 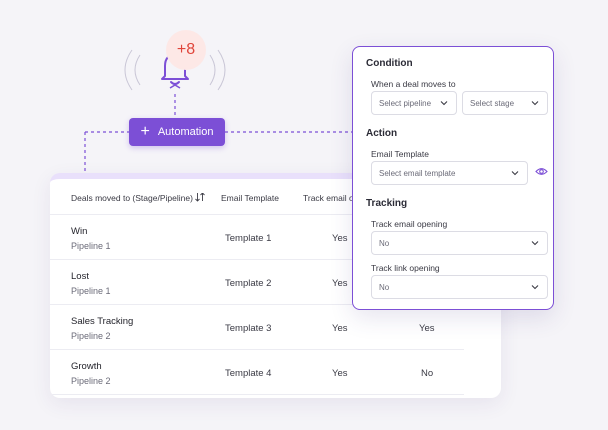 I want to click on tracking-heading: Tracking, so click(x=387, y=203).